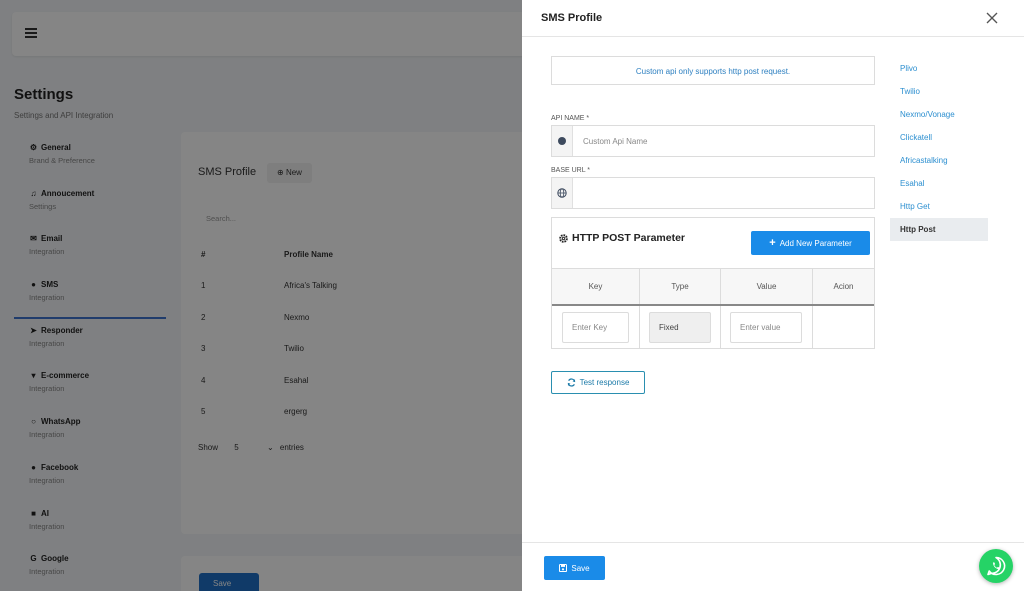 The height and width of the screenshot is (591, 1024). I want to click on parameter-title: HTTP POST Parameter, so click(621, 238).